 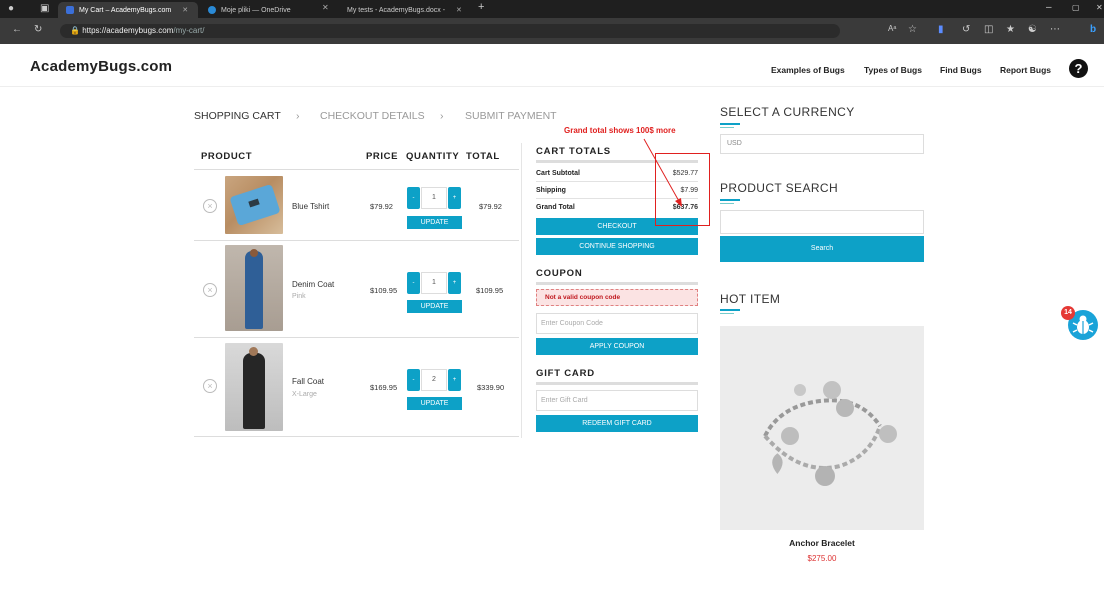 What do you see at coordinates (75, 30) in the screenshot?
I see `lock-icon: 🔒` at bounding box center [75, 30].